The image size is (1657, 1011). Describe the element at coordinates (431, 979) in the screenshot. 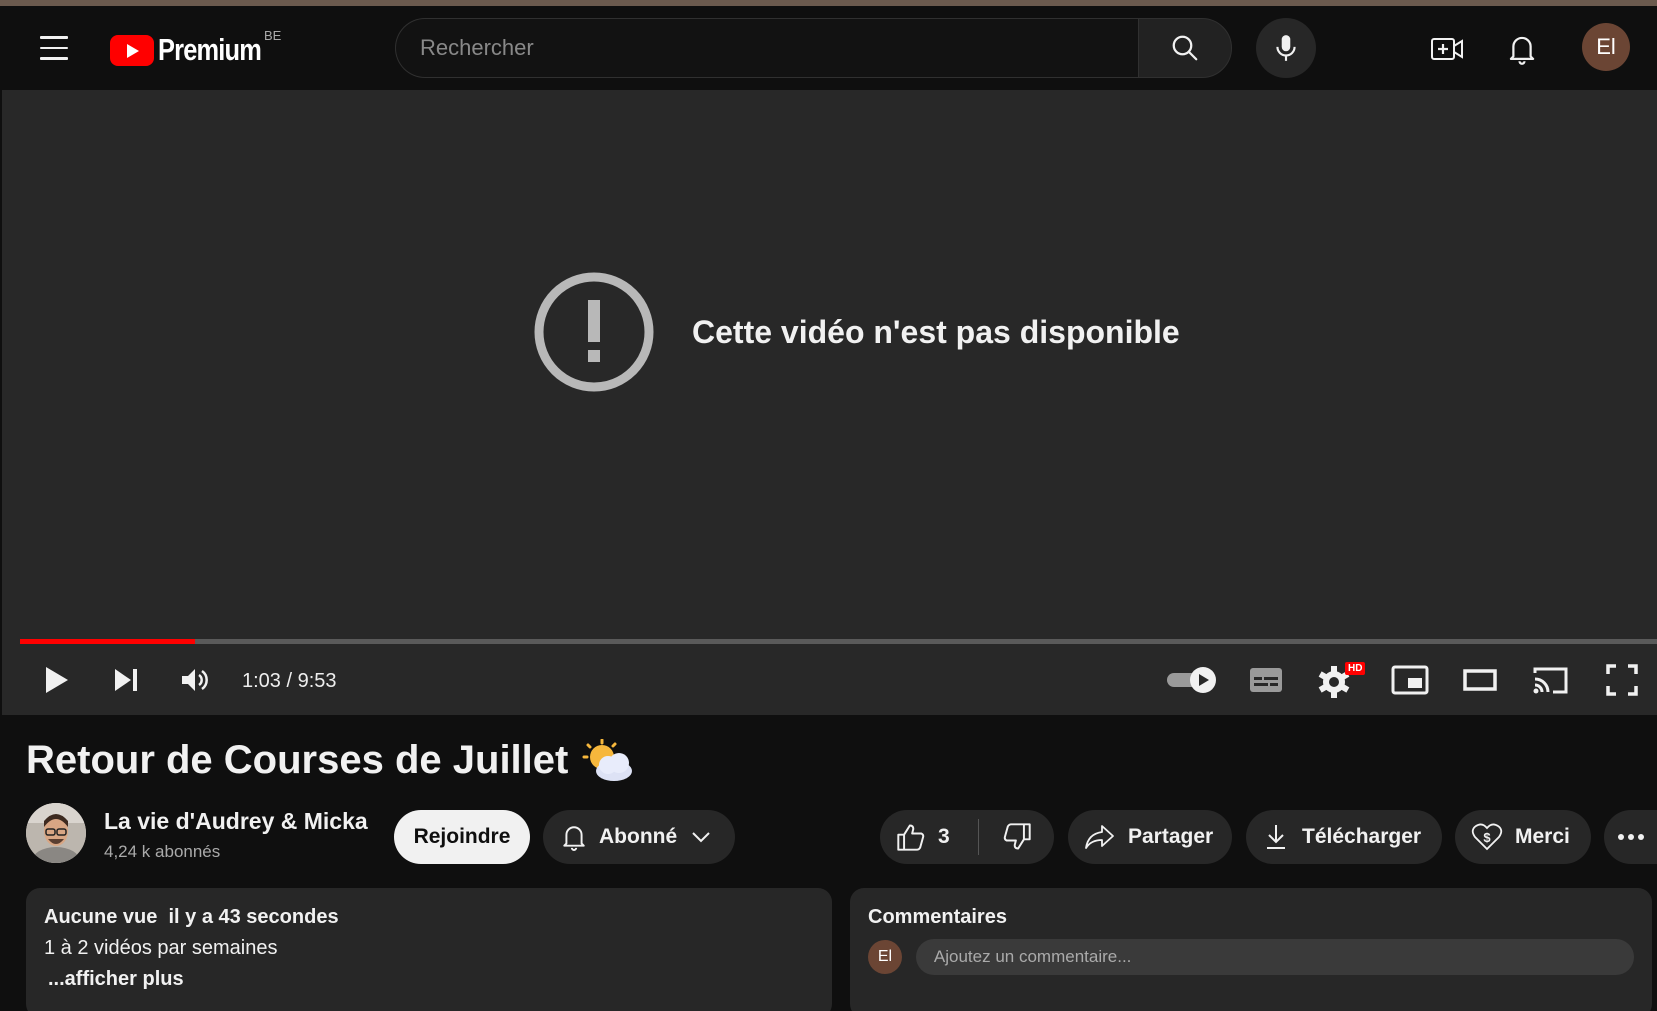

I see `show-more-link: ...afficher plus` at that location.